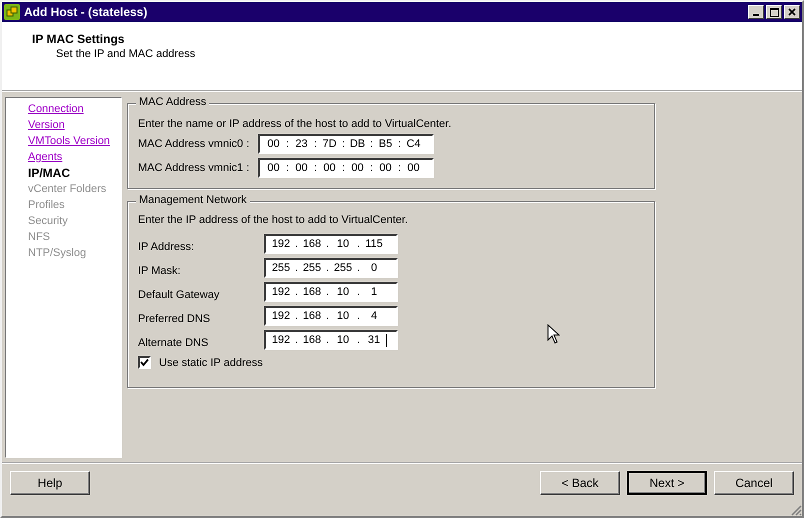  What do you see at coordinates (331, 268) in the screenshot?
I see `ip-address-field: 255 . 255 . 255 . 0` at bounding box center [331, 268].